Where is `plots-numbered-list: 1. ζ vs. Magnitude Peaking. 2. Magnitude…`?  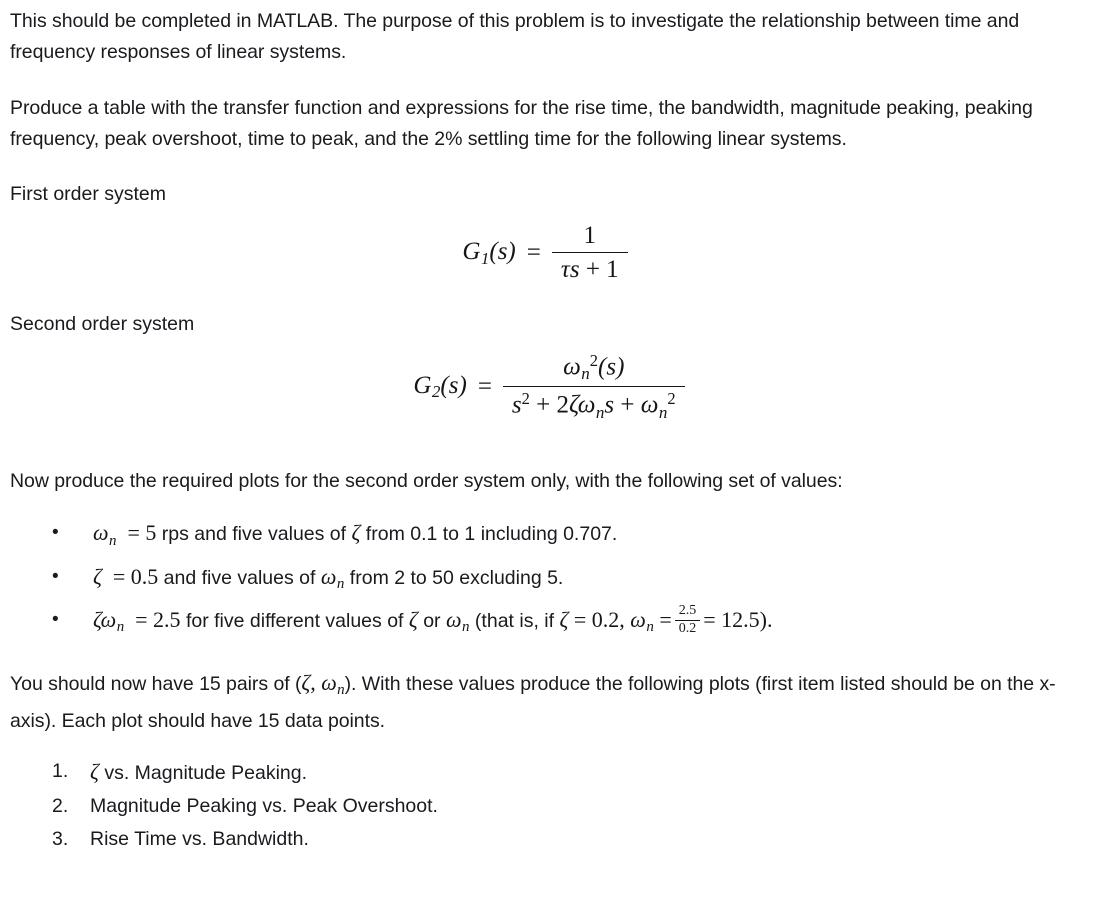
plots-numbered-list: 1. ζ vs. Magnitude Peaking. 2. Magnitude… is located at coordinates (557, 805).